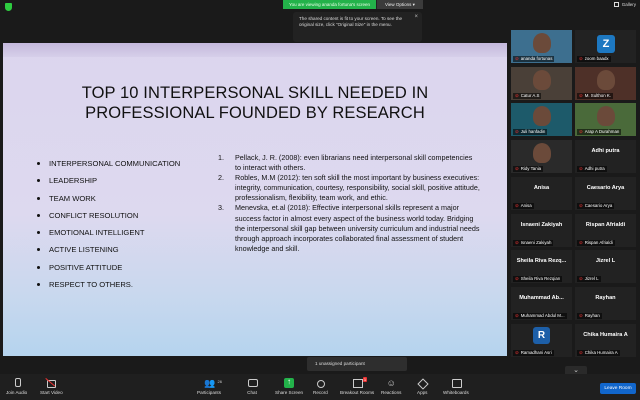 Image resolution: width=640 pixels, height=400 pixels. What do you see at coordinates (255, 93) in the screenshot?
I see `slide-title-line-1: TOP 10 INTERPERSONAL SKILL NEEDED IN` at bounding box center [255, 93].